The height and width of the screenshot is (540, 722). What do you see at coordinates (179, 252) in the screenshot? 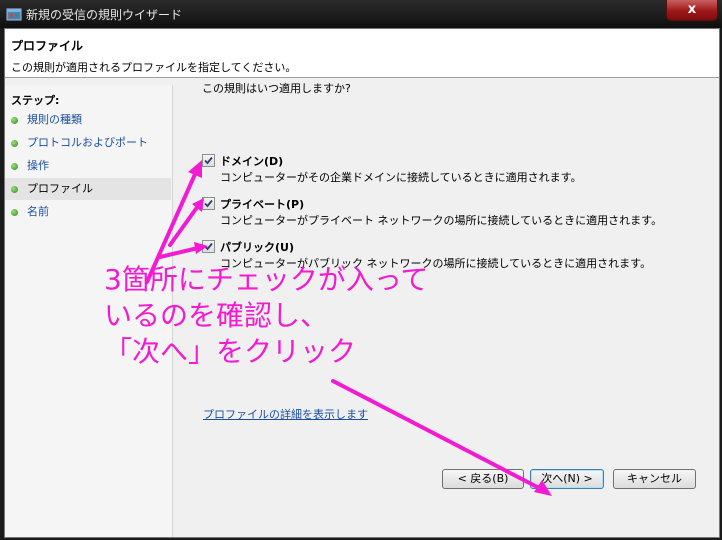
I see `arrow-to-public-icon` at bounding box center [179, 252].